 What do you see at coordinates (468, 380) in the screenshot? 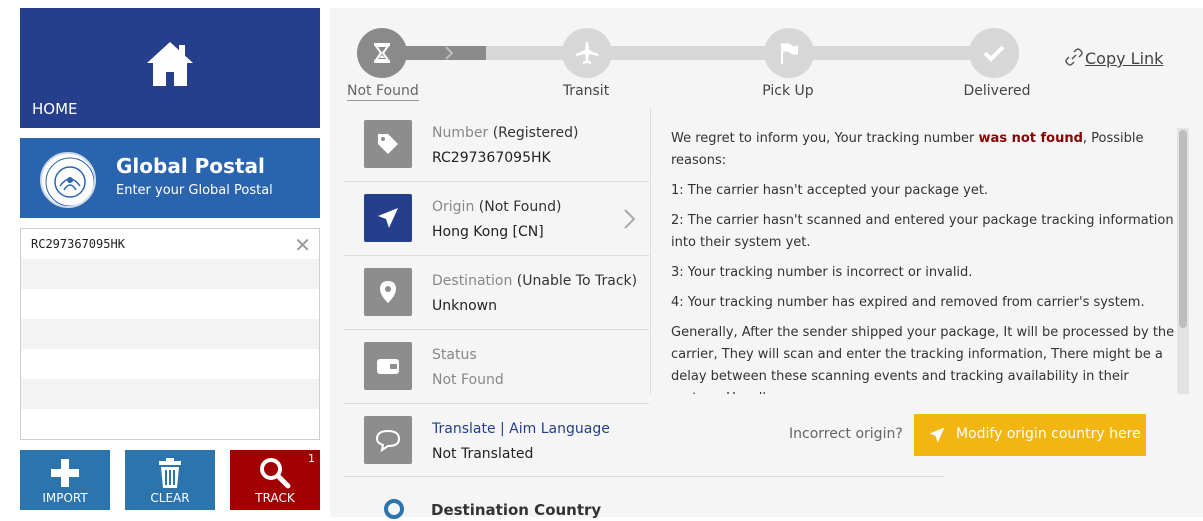
I see `status-value: Not Found` at bounding box center [468, 380].